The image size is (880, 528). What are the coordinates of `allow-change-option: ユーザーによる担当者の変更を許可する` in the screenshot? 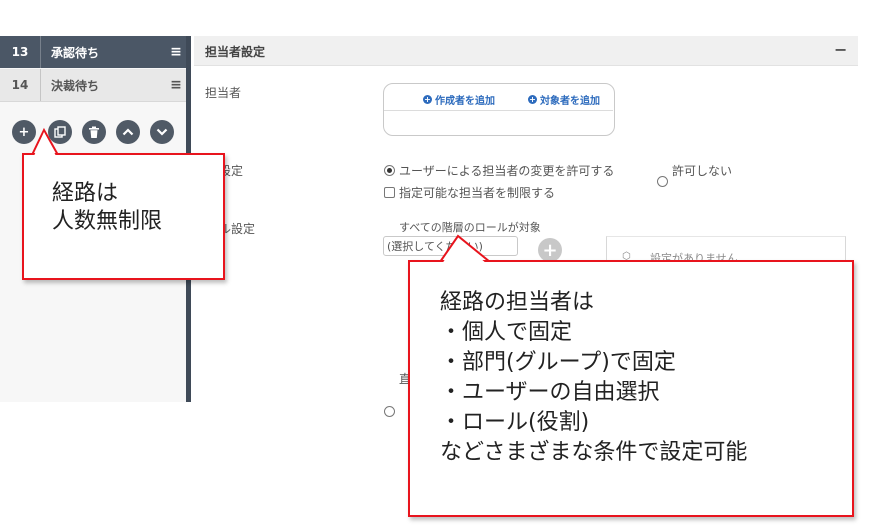 It's located at (507, 171).